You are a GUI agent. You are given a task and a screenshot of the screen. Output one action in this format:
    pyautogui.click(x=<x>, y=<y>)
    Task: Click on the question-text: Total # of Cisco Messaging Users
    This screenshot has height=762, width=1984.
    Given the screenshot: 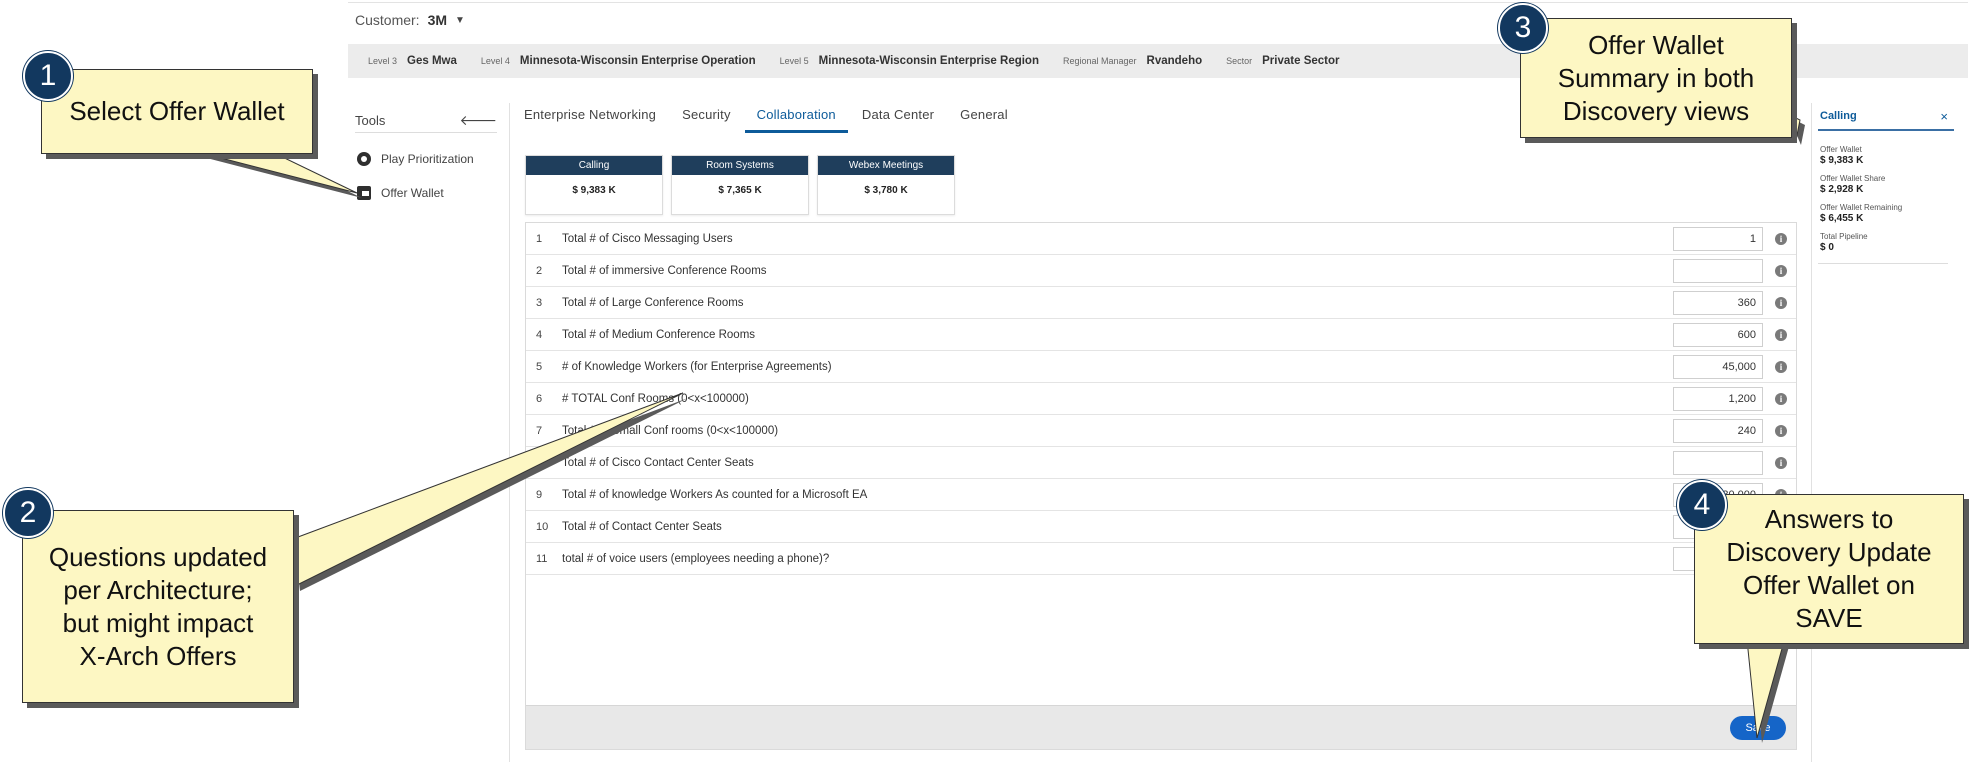 What is the action you would take?
    pyautogui.click(x=647, y=238)
    